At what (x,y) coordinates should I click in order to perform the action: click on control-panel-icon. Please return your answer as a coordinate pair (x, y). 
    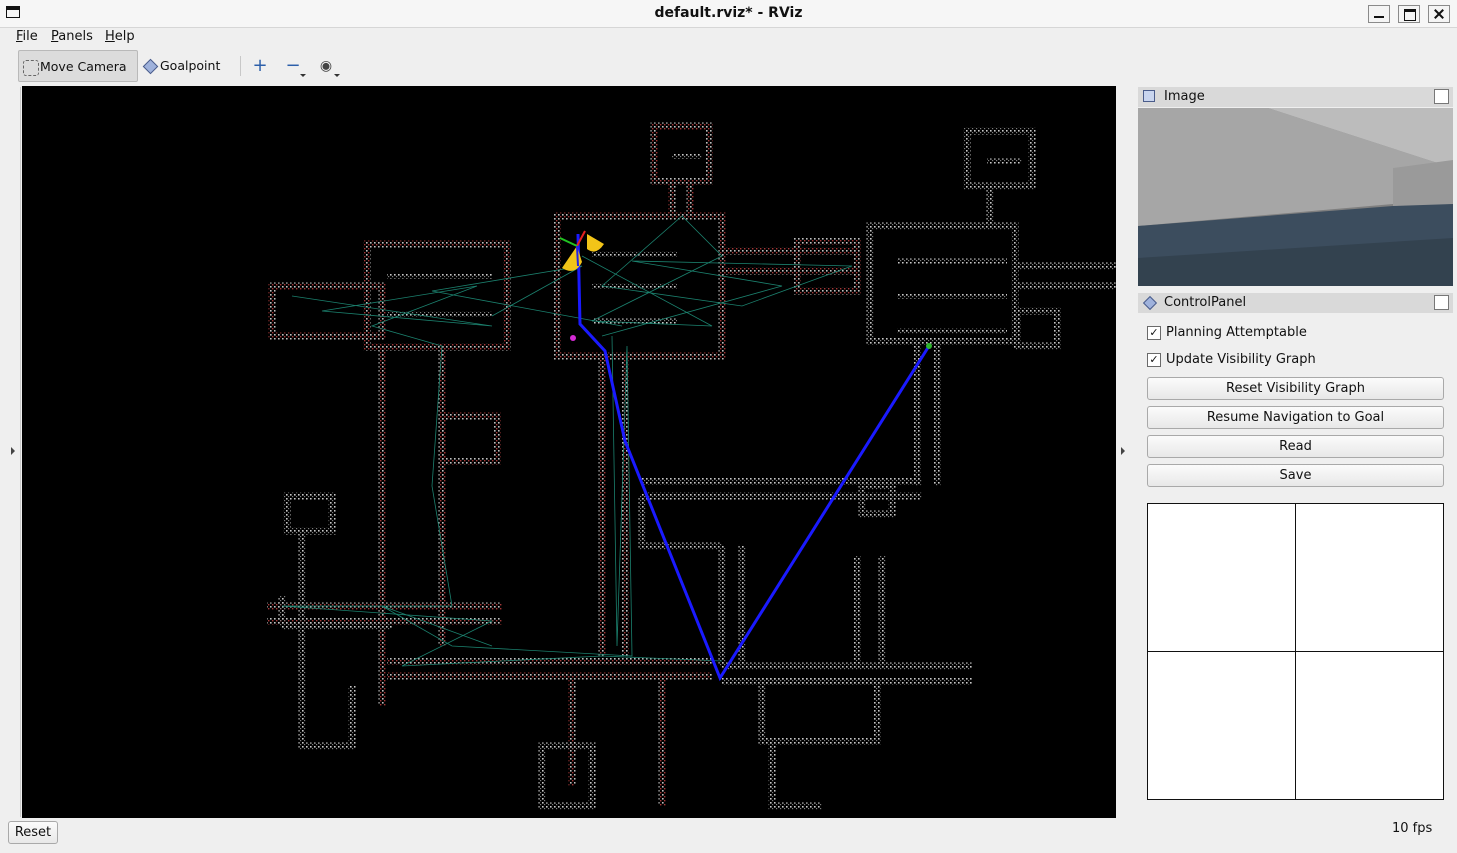
    Looking at the image, I should click on (1150, 303).